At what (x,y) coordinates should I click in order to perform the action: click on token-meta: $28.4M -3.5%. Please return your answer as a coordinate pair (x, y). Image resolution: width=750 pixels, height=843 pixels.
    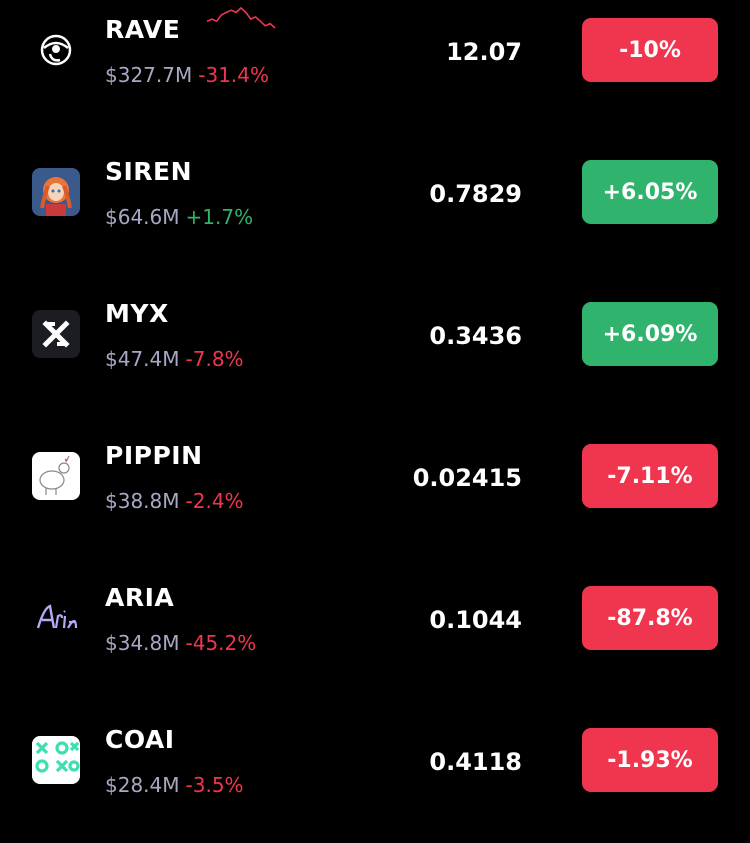
    Looking at the image, I should click on (174, 785).